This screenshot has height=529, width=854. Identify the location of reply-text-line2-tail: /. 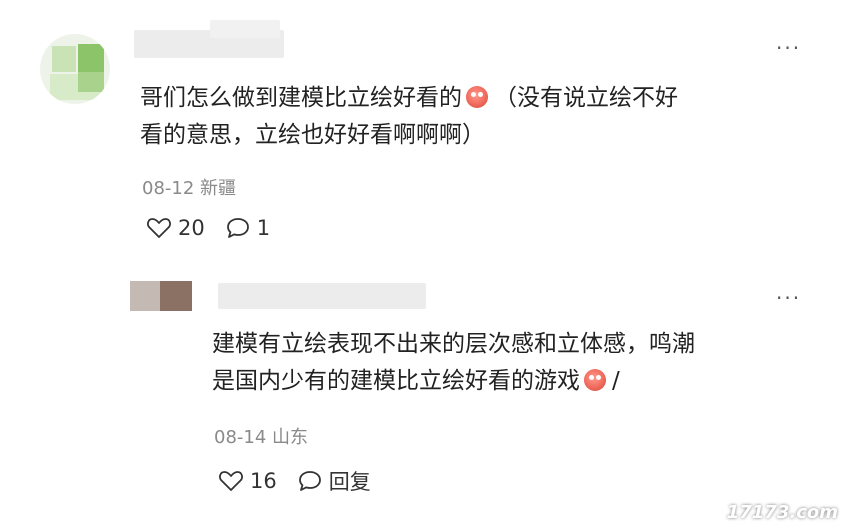
(616, 381).